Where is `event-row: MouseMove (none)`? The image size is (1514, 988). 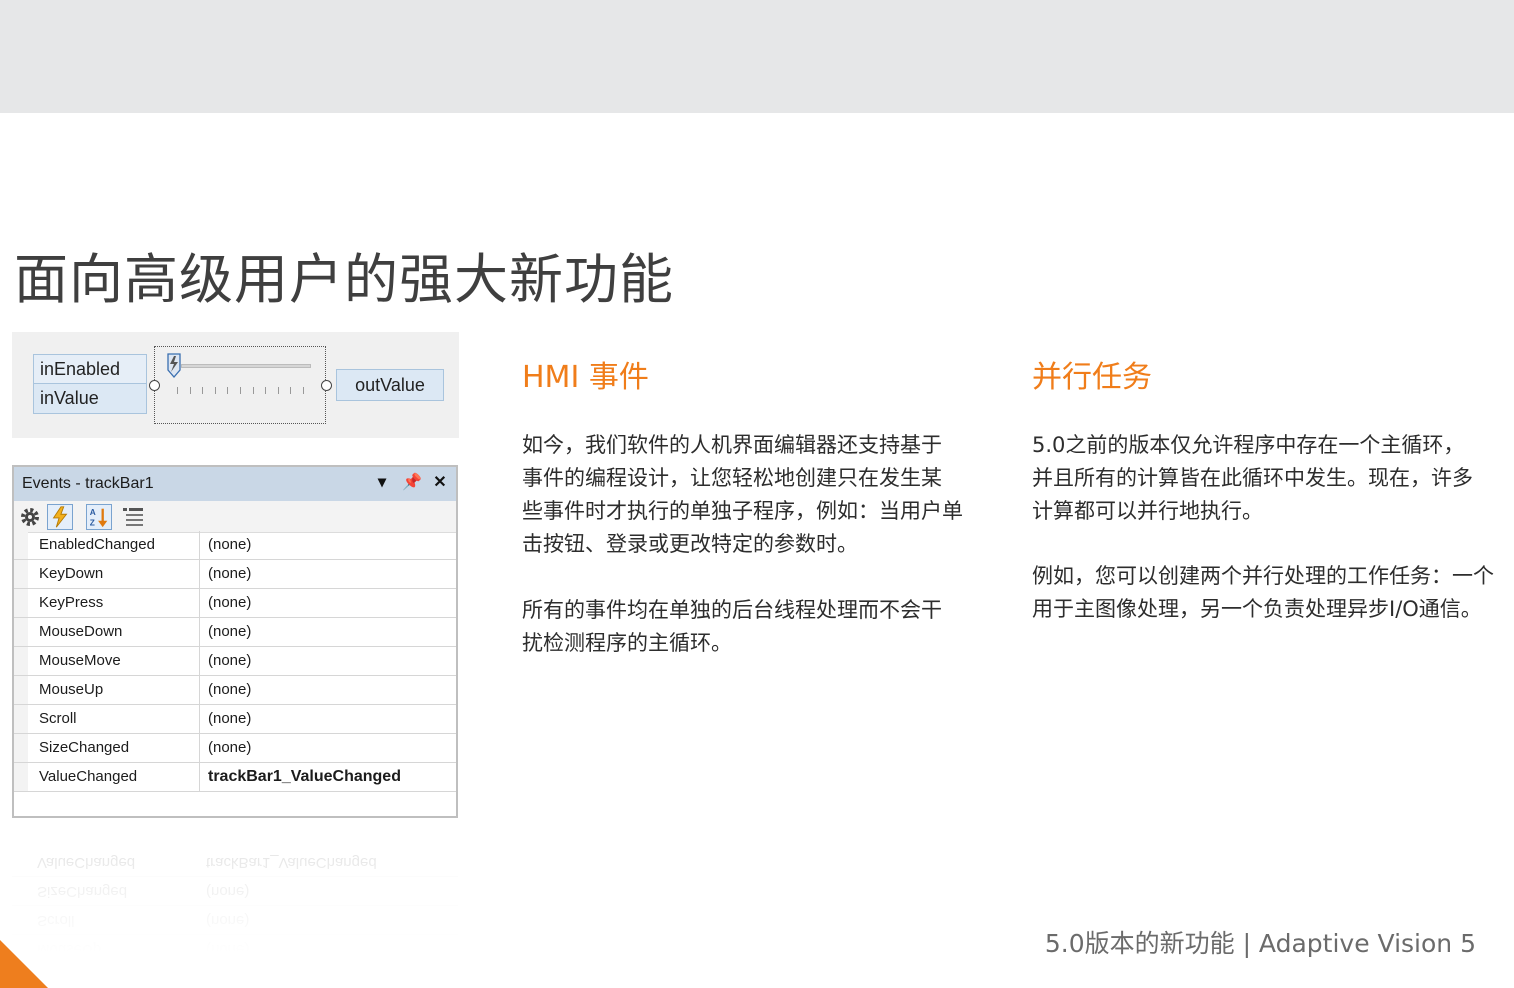
event-row: MouseMove (none) is located at coordinates (235, 661).